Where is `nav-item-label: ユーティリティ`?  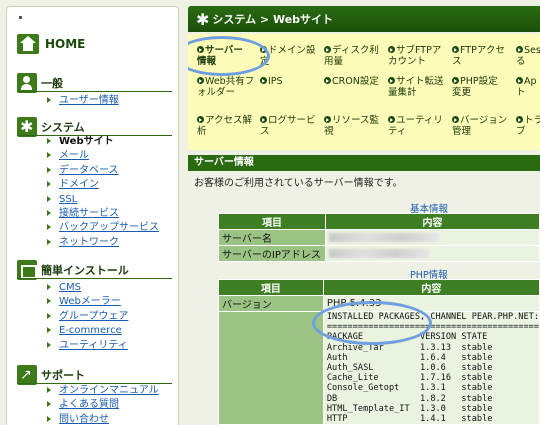
nav-item-label: ユーティリティ is located at coordinates (93, 345).